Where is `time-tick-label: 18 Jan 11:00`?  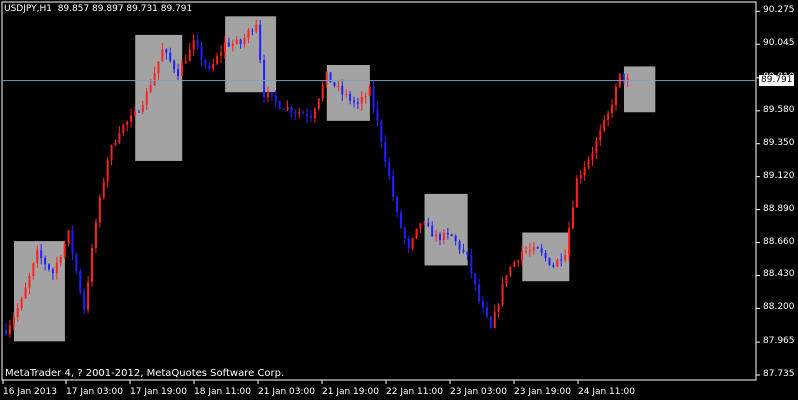
time-tick-label: 18 Jan 11:00 is located at coordinates (222, 392).